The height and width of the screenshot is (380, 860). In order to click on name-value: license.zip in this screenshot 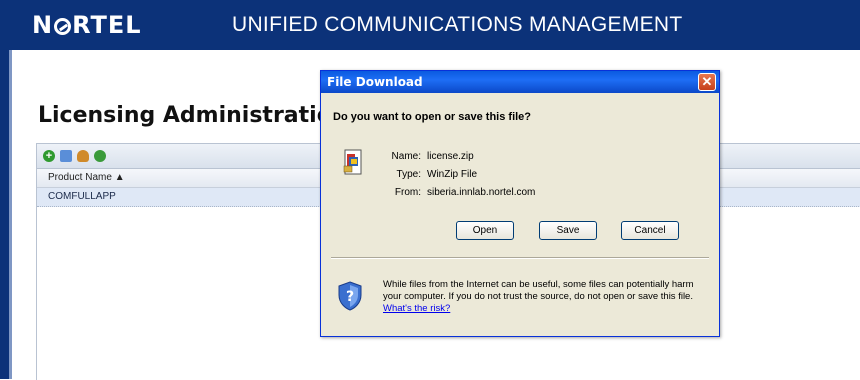, I will do `click(450, 156)`.